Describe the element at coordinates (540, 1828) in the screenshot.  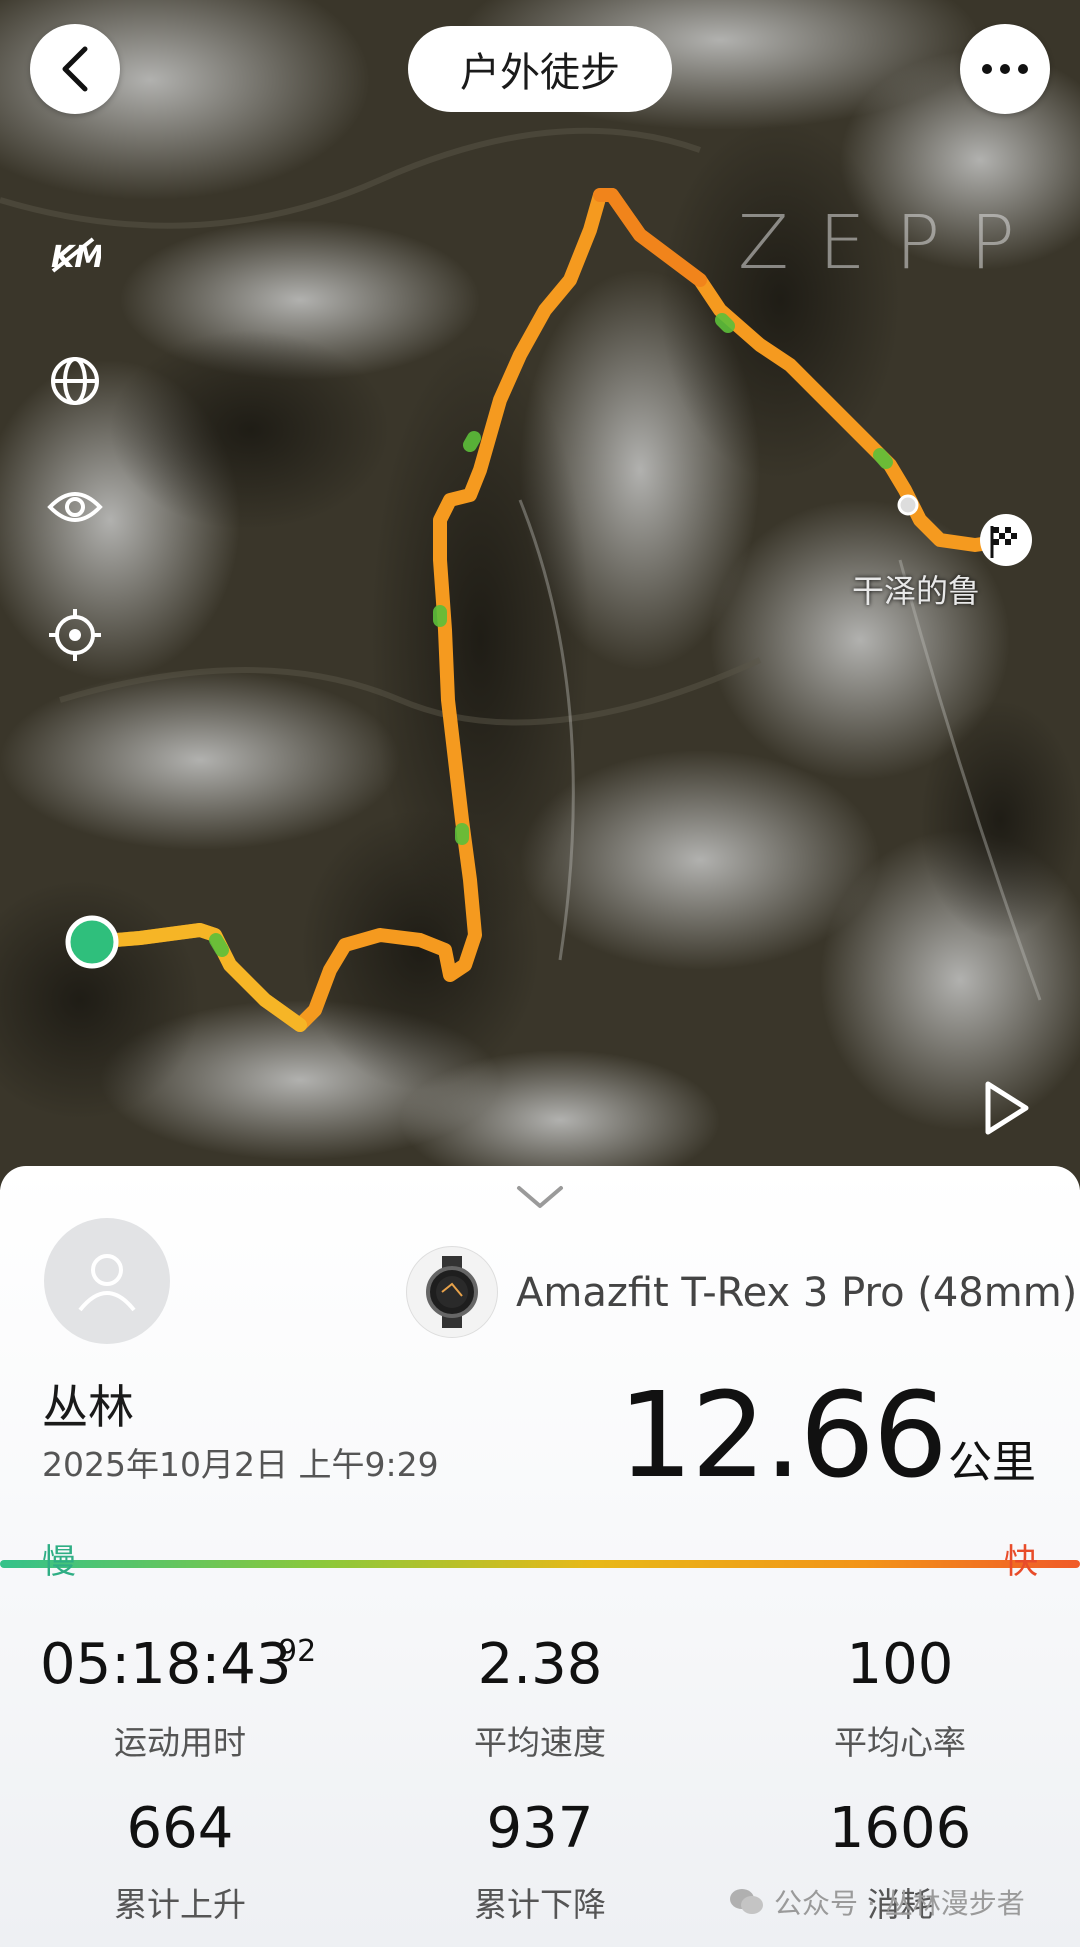
I see `total-descent-value: 937` at that location.